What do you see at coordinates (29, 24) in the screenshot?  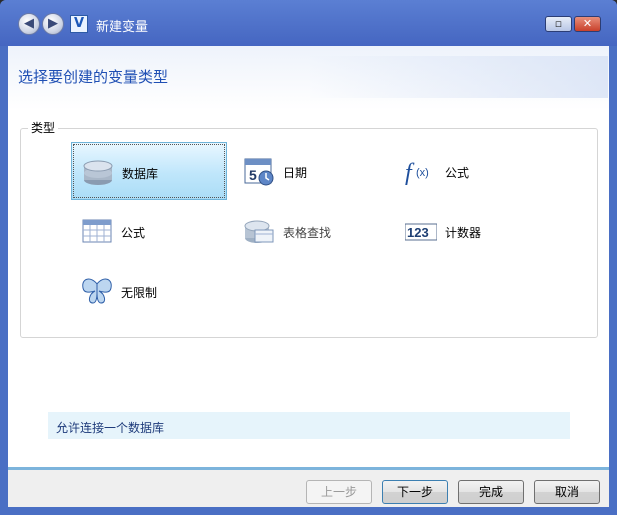 I see `back-arrow-icon: ◀` at bounding box center [29, 24].